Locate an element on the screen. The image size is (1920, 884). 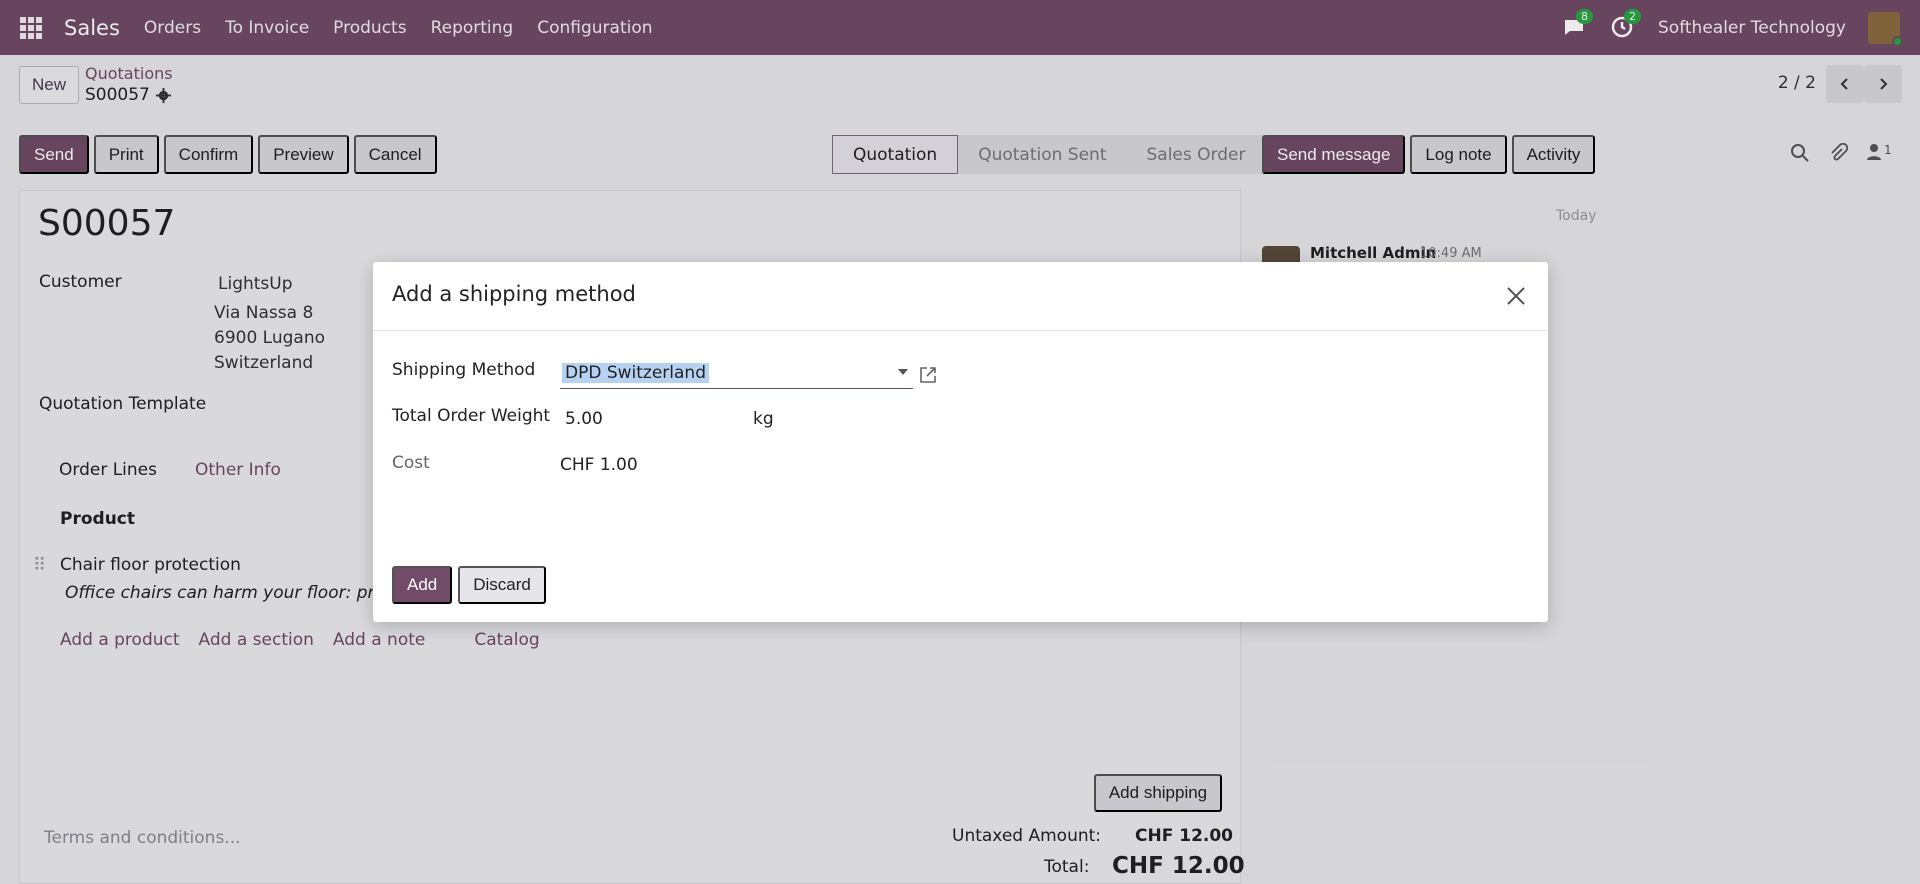
shipping-method-value: DPD Switzerland is located at coordinates (635, 372).